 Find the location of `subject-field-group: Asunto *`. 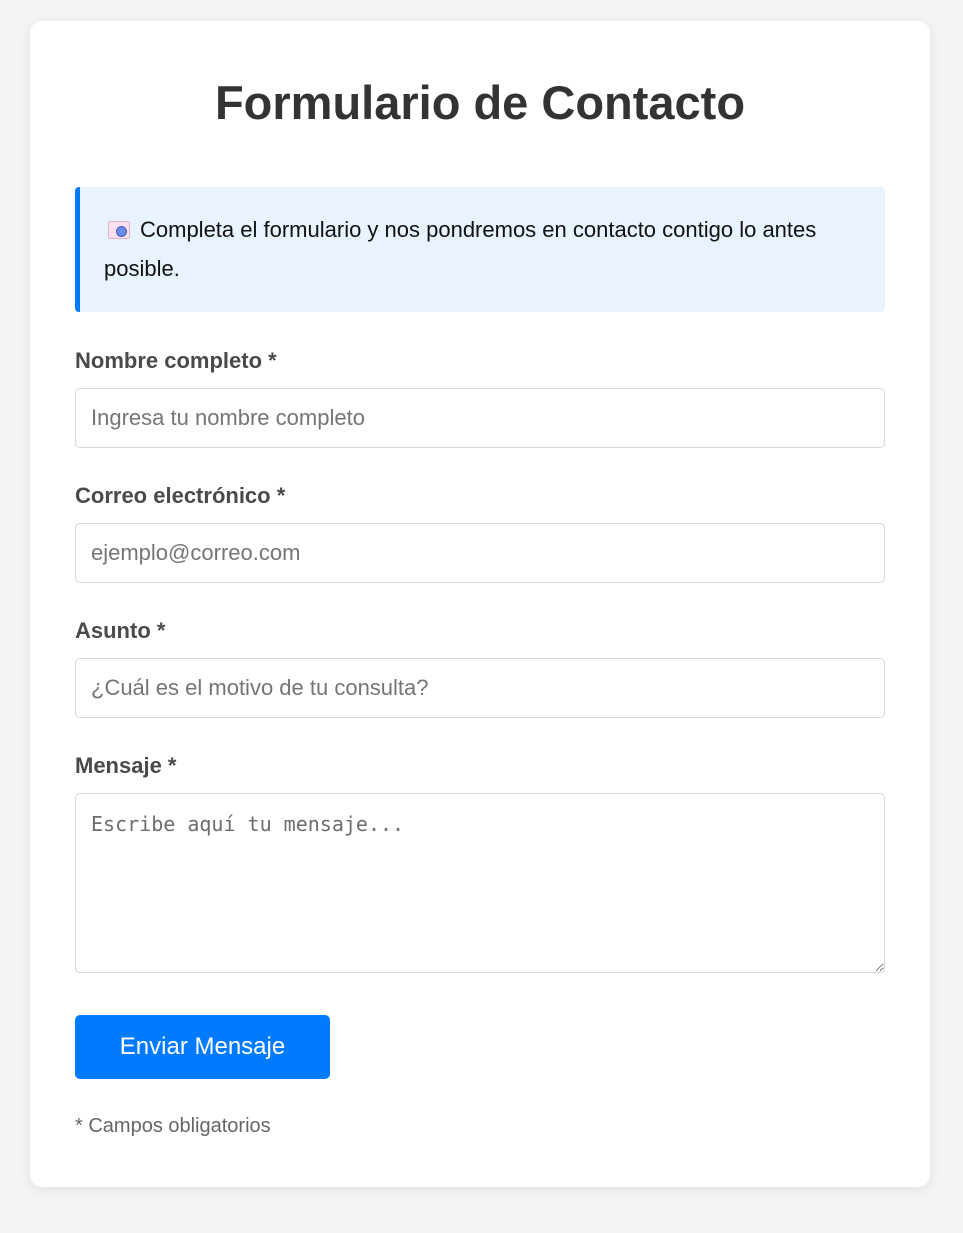

subject-field-group: Asunto * is located at coordinates (480, 667).